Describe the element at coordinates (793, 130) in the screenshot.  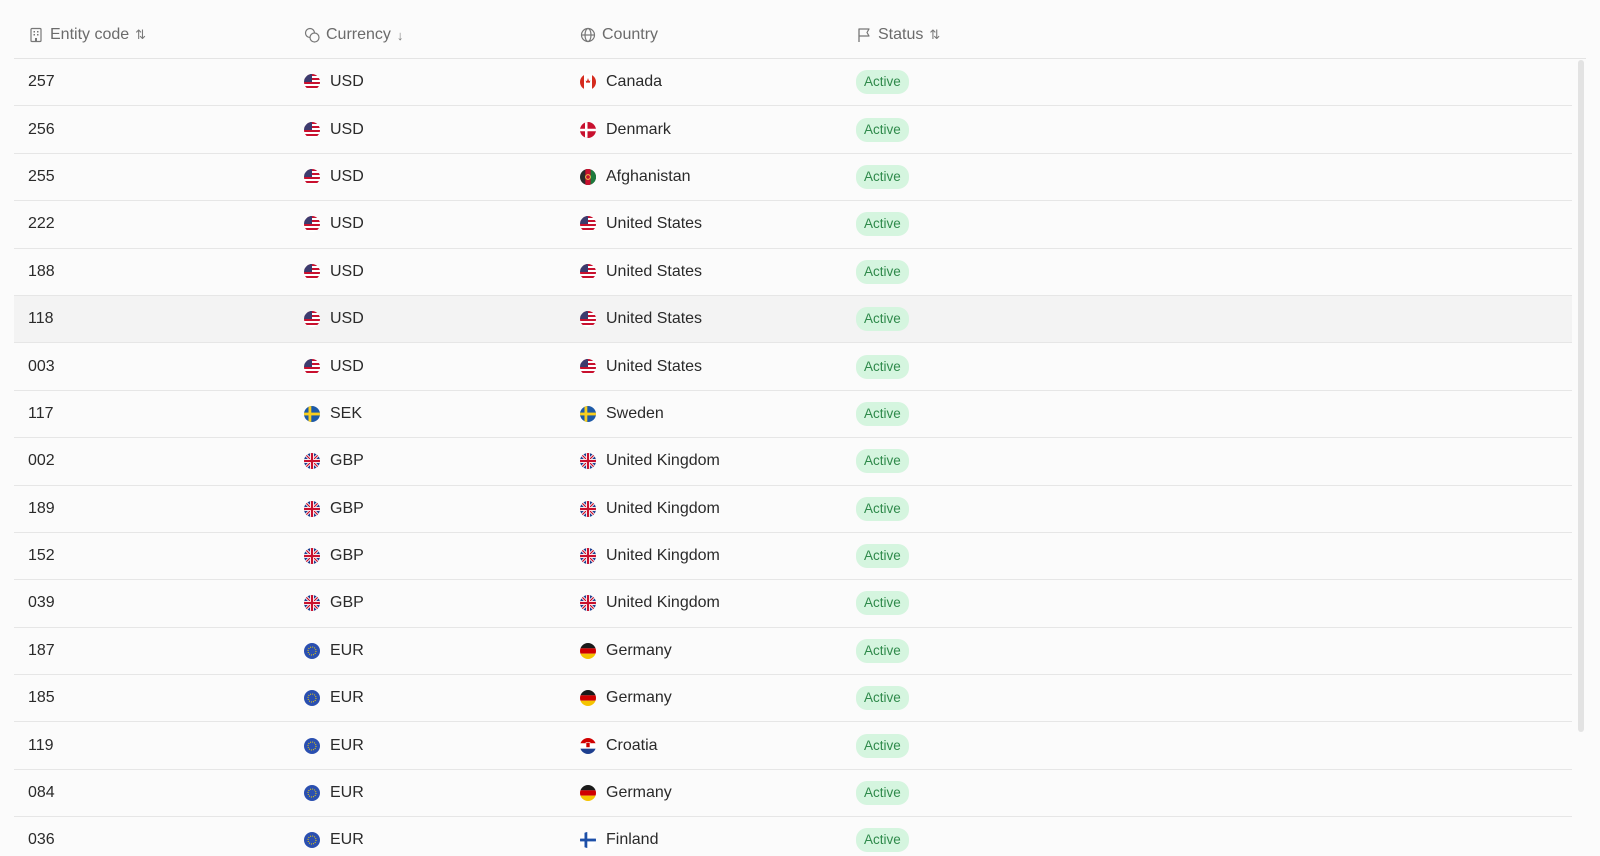
I see `table-row: 256 USD Denmark Active` at that location.